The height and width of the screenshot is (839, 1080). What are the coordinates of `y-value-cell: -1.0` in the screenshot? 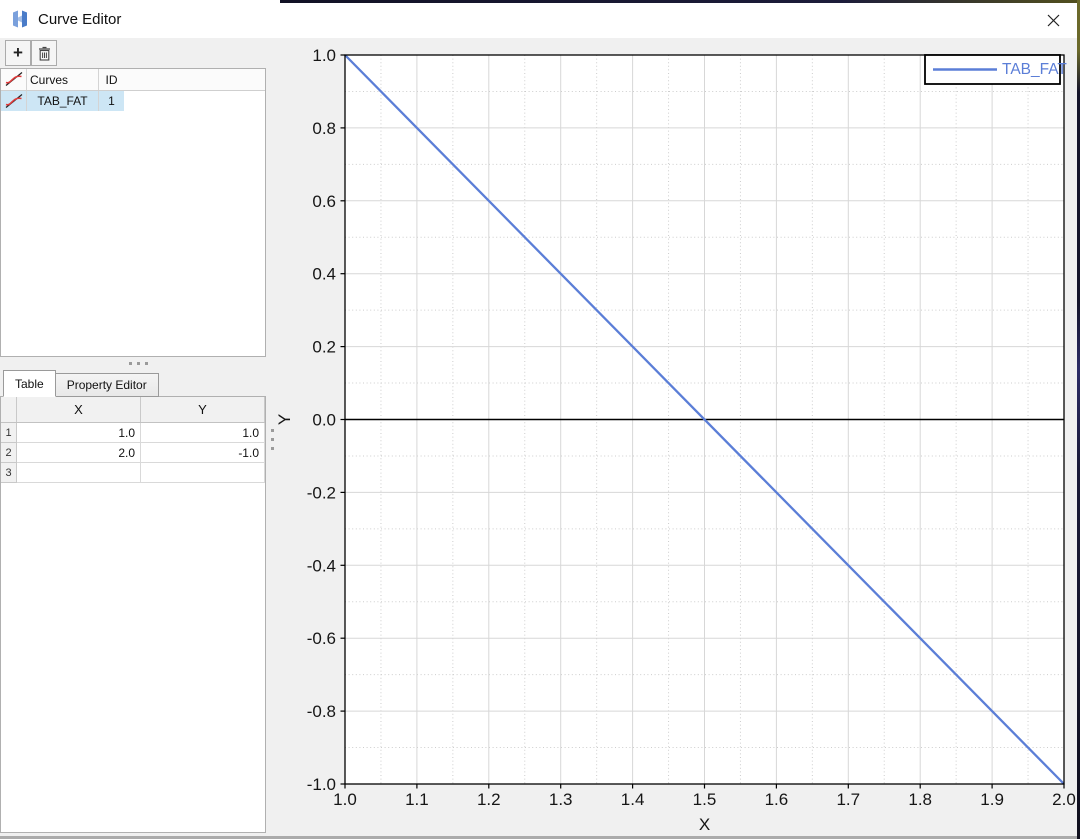 It's located at (203, 453).